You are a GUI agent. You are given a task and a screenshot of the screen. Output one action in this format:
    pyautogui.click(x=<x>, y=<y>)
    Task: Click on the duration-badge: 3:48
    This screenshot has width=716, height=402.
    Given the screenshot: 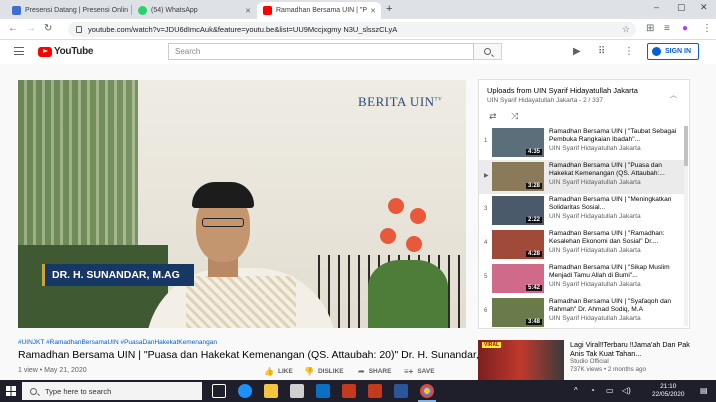 What is the action you would take?
    pyautogui.click(x=533, y=322)
    